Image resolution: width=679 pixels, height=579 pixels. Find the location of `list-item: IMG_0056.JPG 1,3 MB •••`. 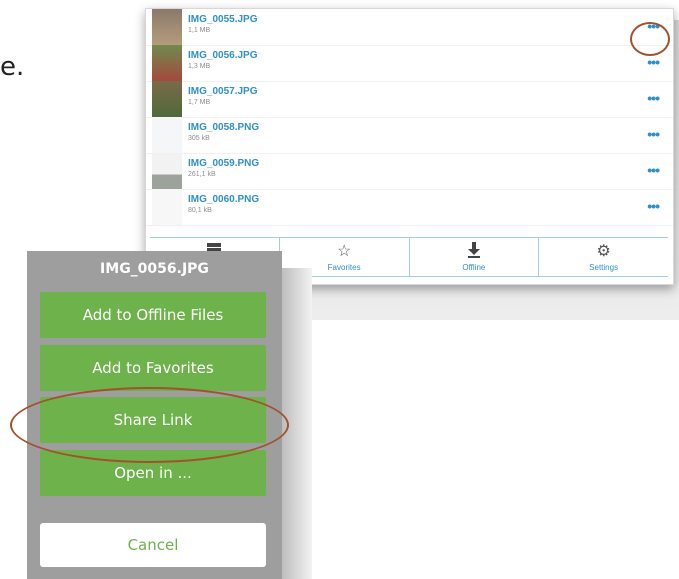

list-item: IMG_0056.JPG 1,3 MB ••• is located at coordinates (409, 63).